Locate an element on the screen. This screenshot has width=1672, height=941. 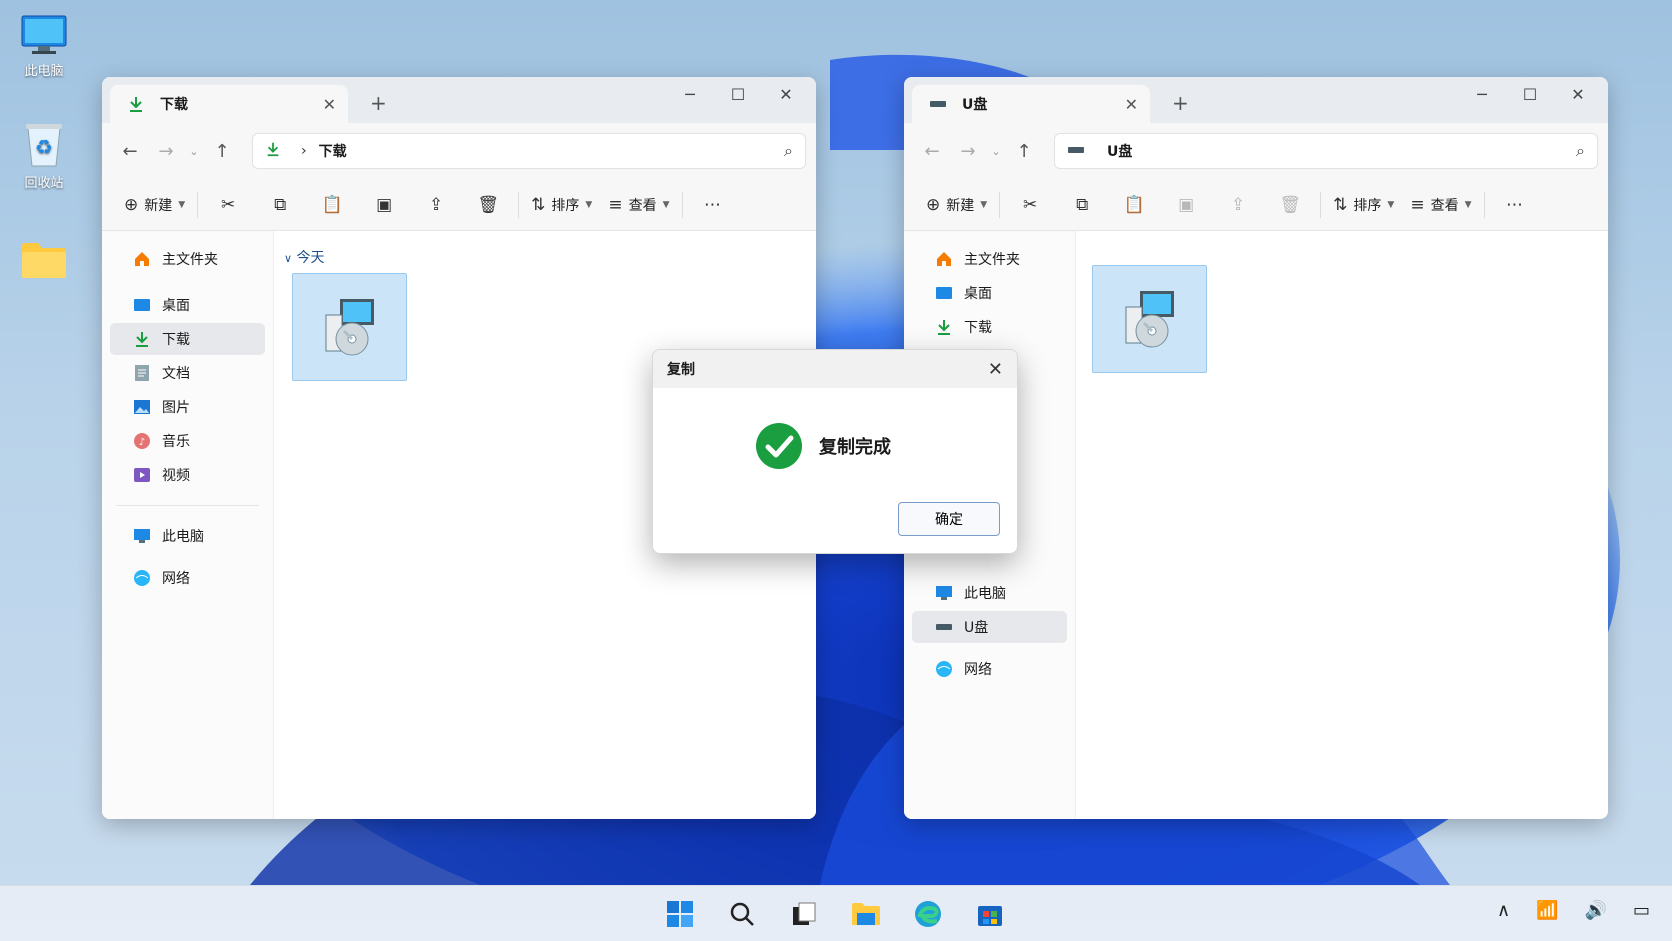
ok-button: 确定 is located at coordinates (949, 519).